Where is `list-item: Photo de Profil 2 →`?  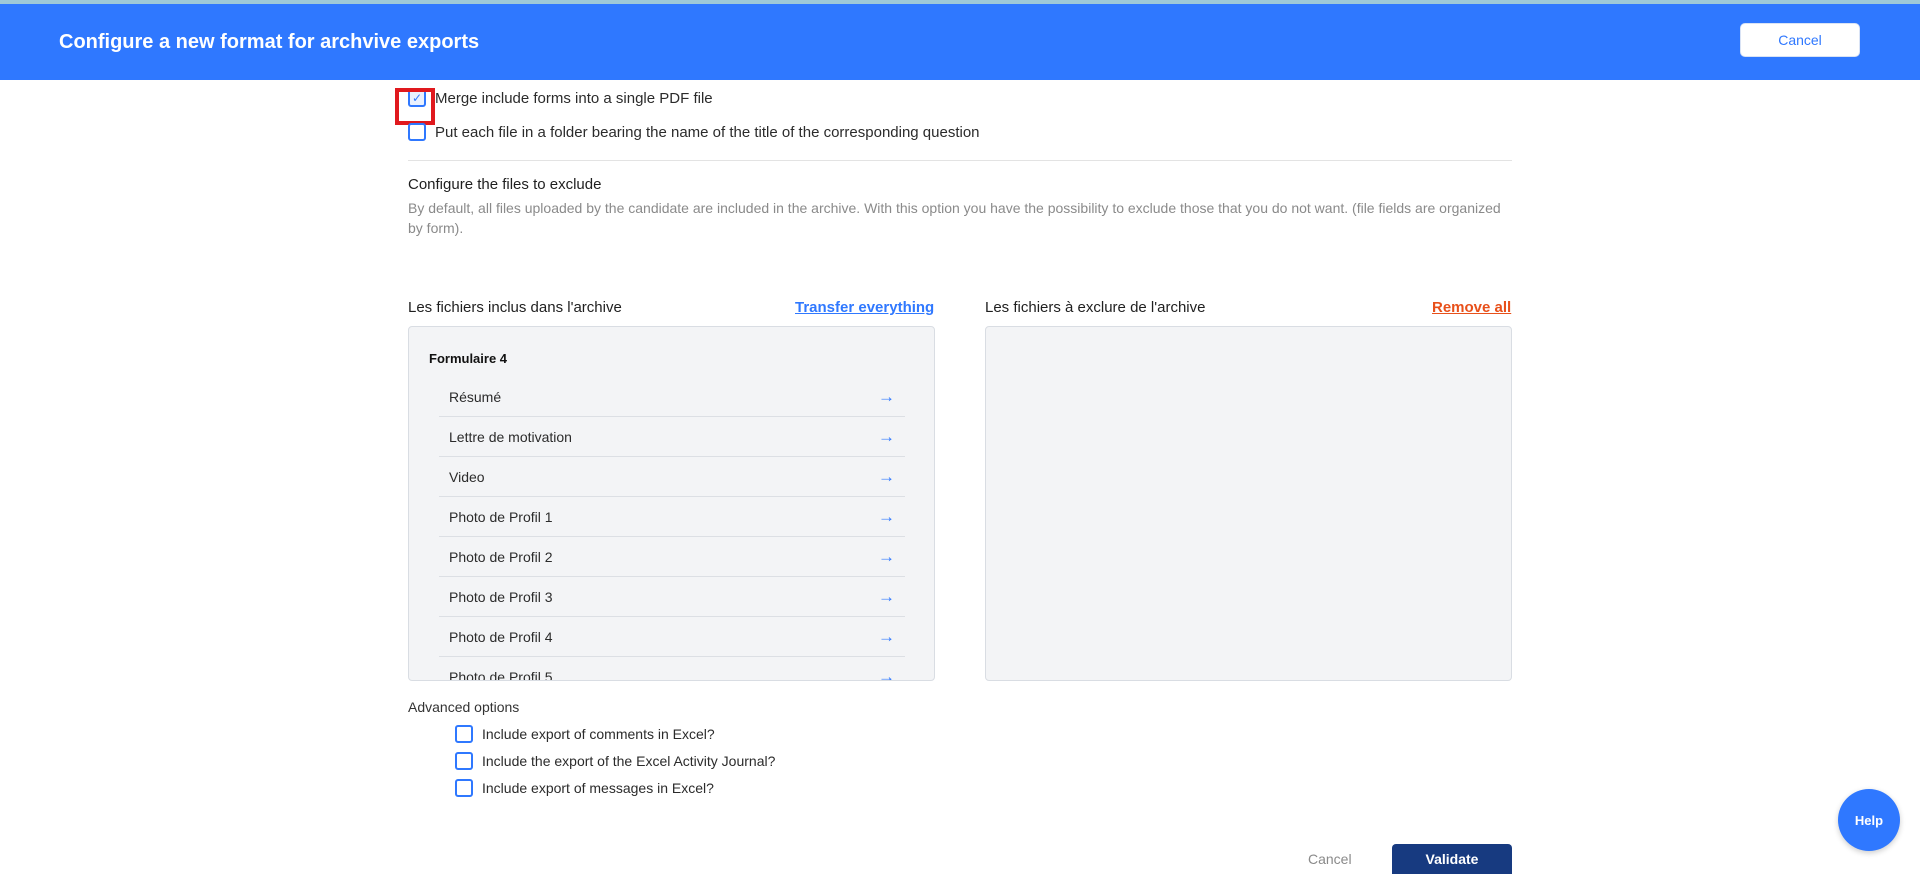
list-item: Photo de Profil 2 → is located at coordinates (672, 557).